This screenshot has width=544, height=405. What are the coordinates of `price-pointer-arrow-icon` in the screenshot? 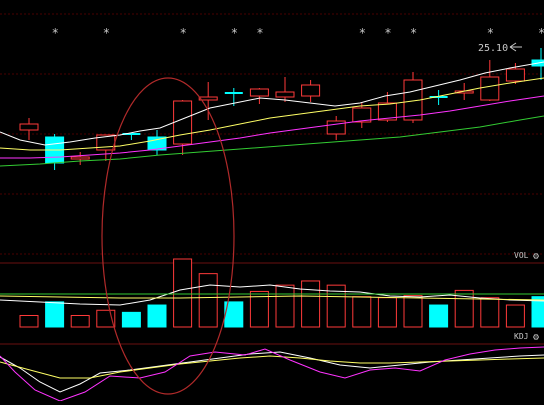 It's located at (515, 47).